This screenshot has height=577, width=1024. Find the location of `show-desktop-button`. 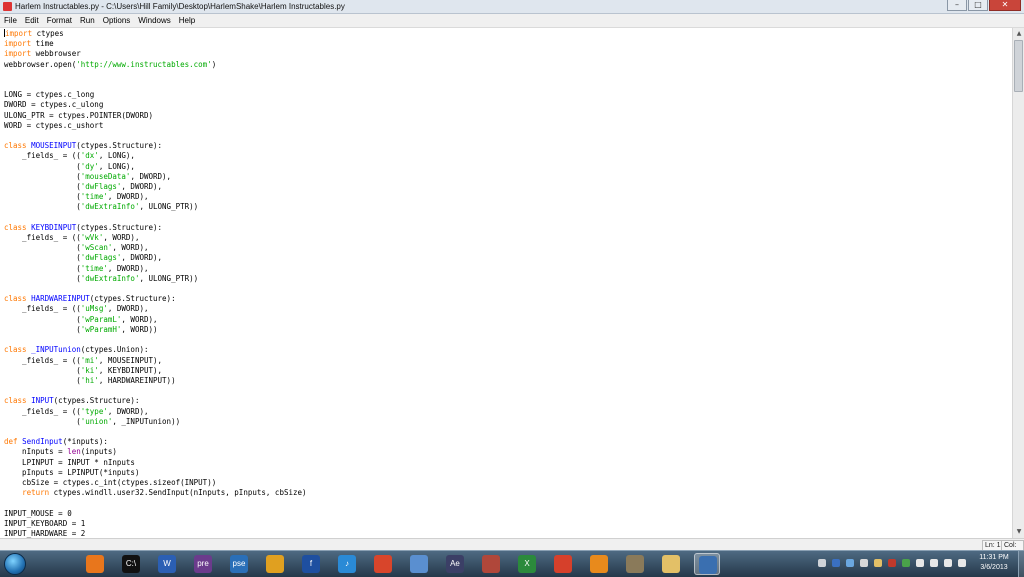

show-desktop-button is located at coordinates (1021, 564).